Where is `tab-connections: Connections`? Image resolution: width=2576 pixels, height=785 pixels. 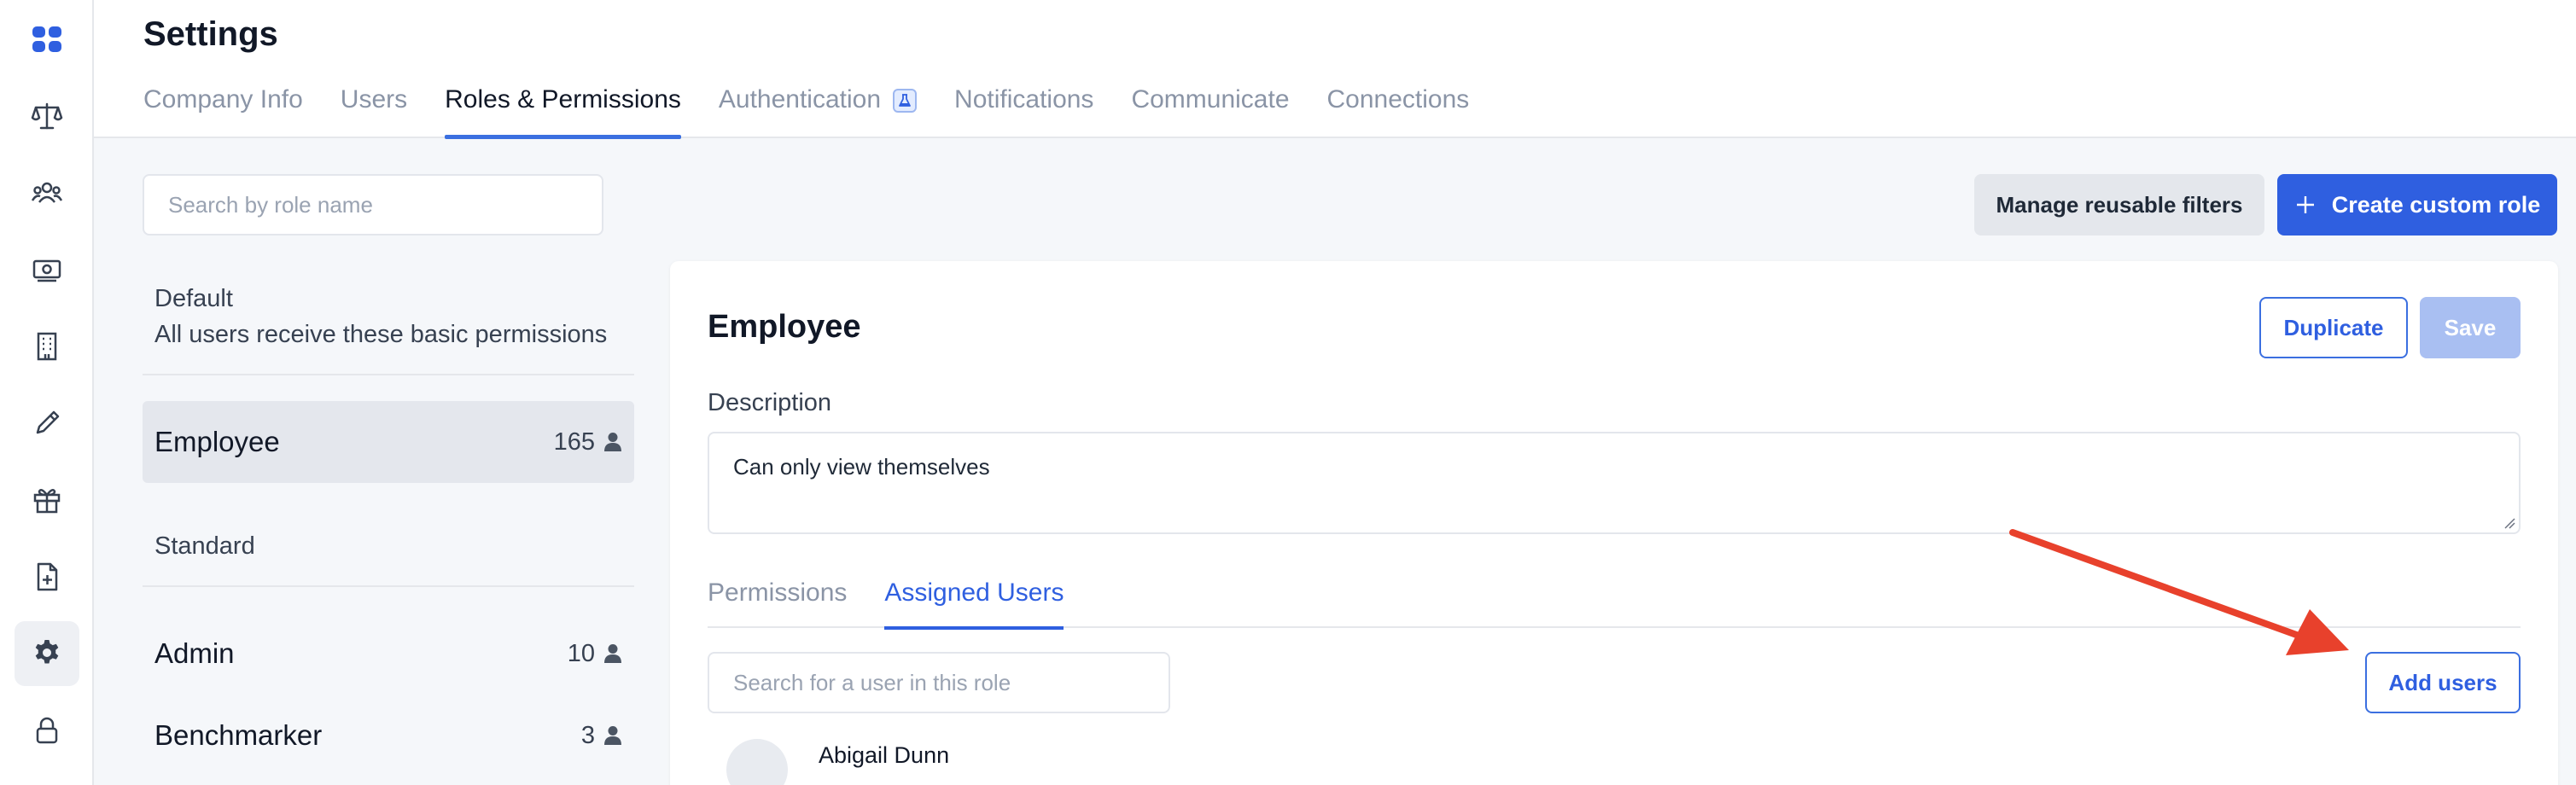
tab-connections: Connections is located at coordinates (1398, 108).